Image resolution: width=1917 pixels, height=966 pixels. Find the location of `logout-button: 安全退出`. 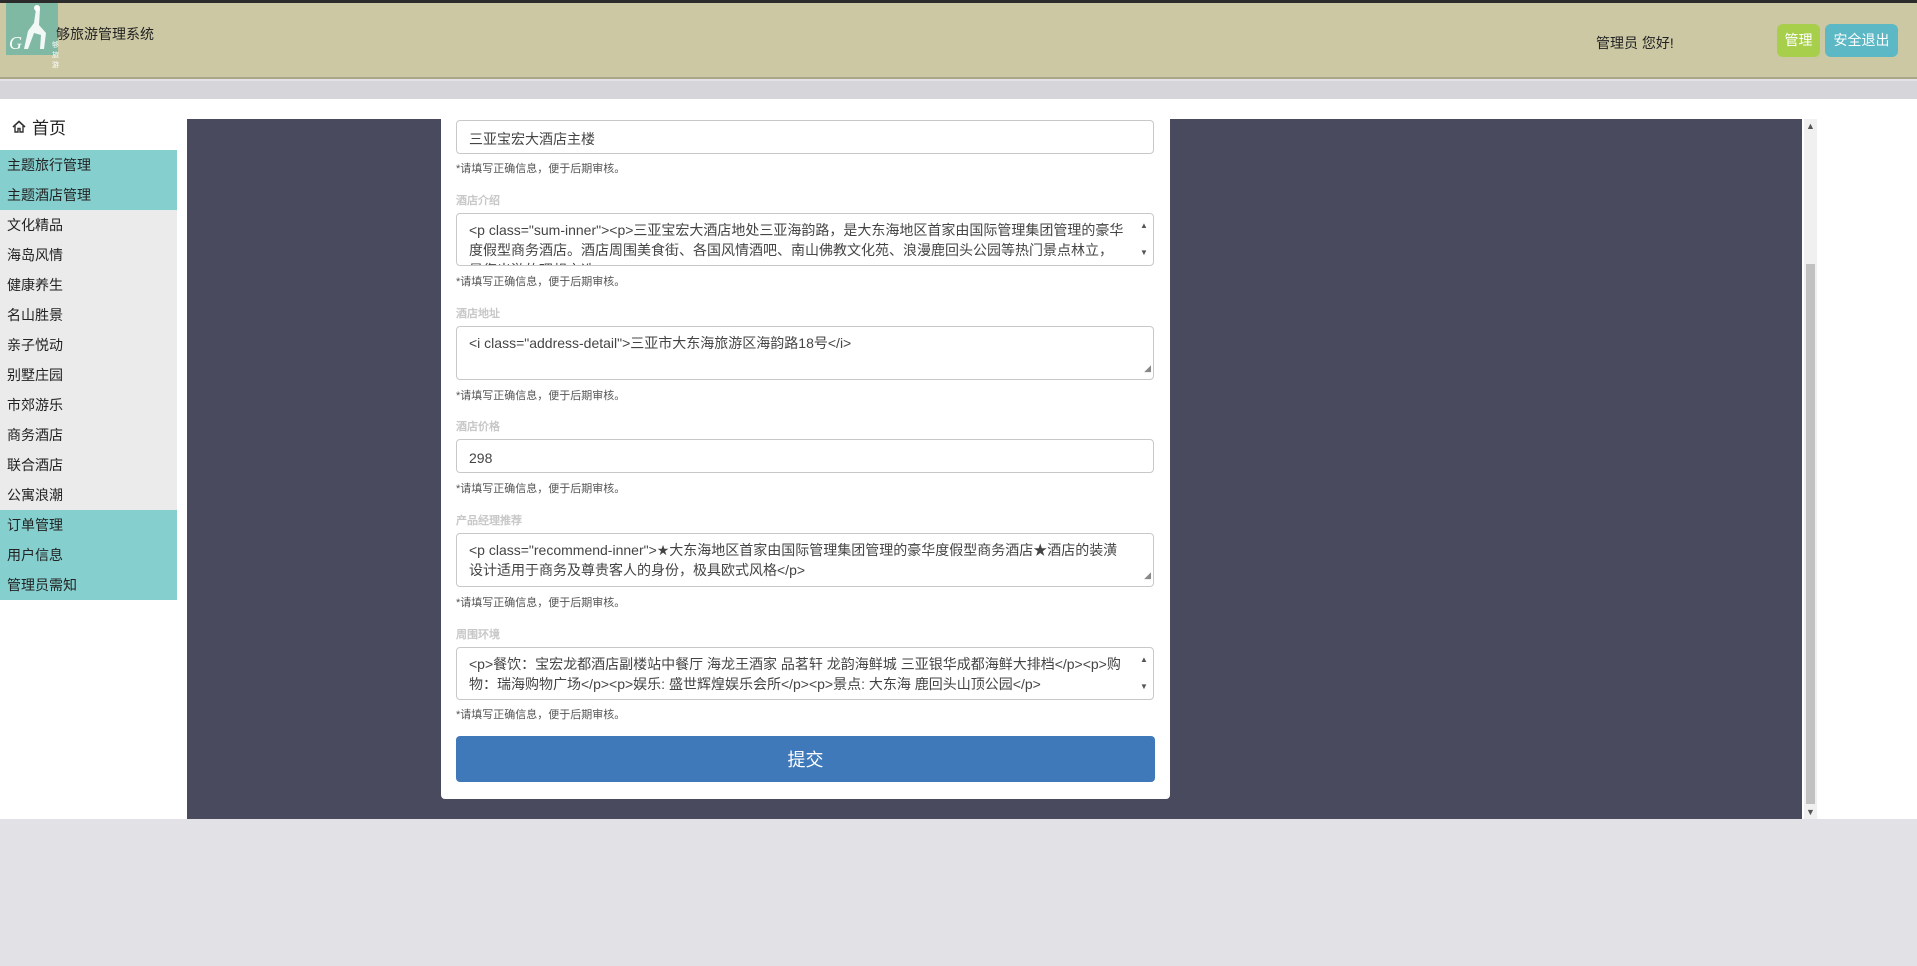

logout-button: 安全退出 is located at coordinates (1861, 40).